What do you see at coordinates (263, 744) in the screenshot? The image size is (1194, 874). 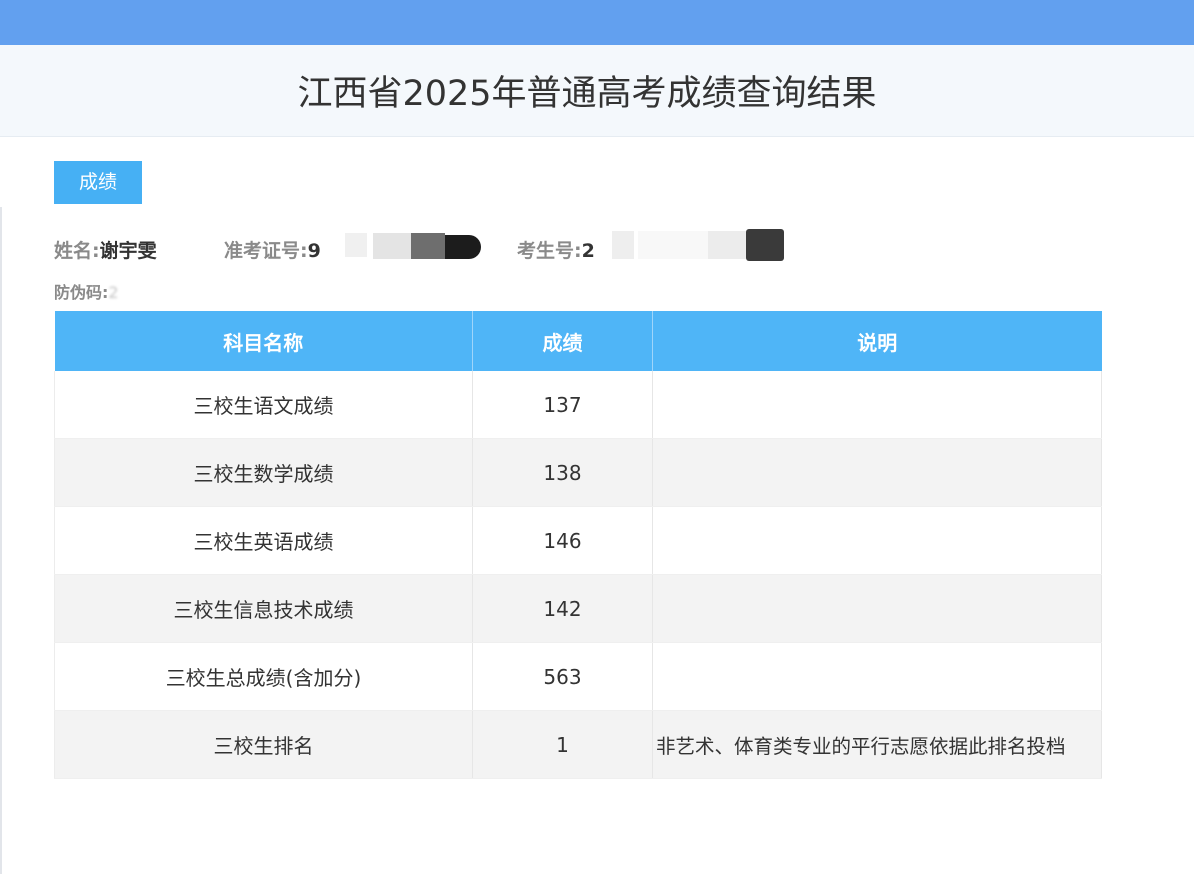 I see `subject-cell: 三校生排名` at bounding box center [263, 744].